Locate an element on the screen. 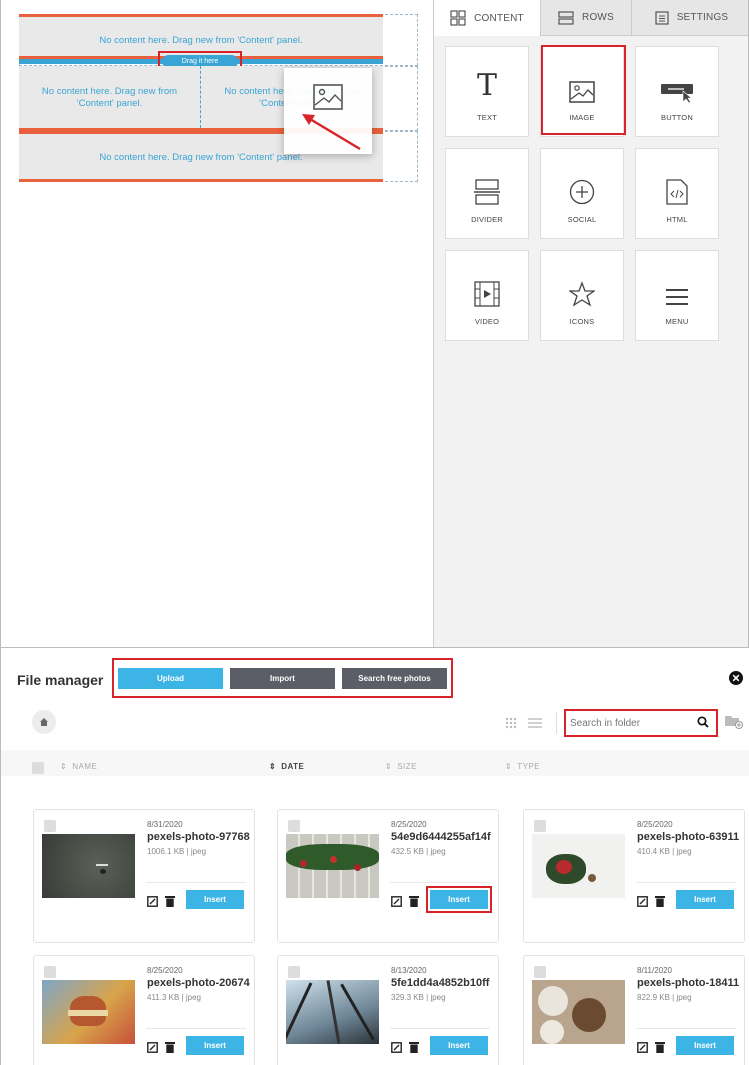 The width and height of the screenshot is (749, 1065). home-button is located at coordinates (44, 722).